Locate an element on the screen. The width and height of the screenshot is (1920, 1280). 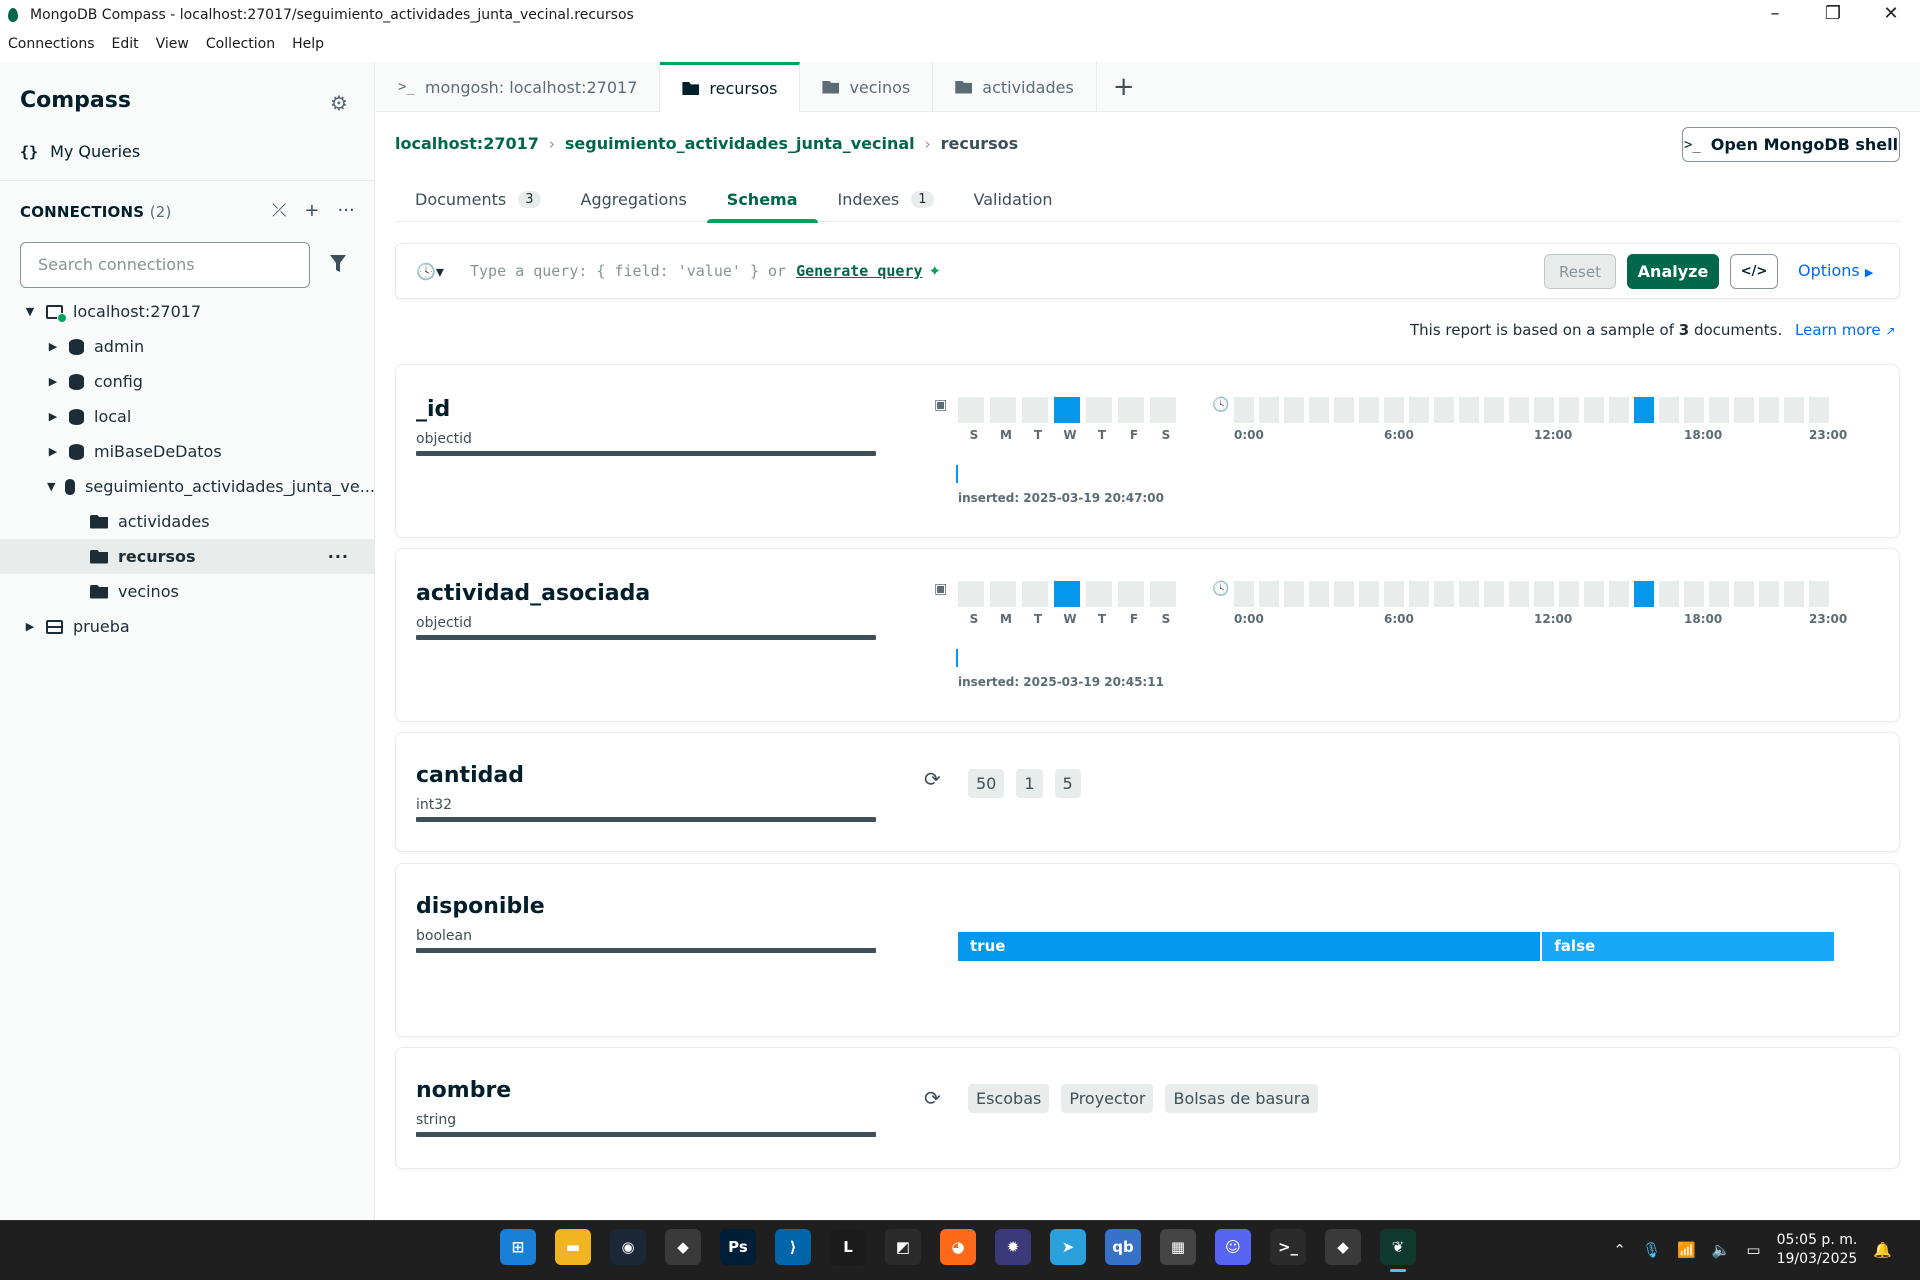
tree-item-vecinos: vecinos is located at coordinates (187, 591).